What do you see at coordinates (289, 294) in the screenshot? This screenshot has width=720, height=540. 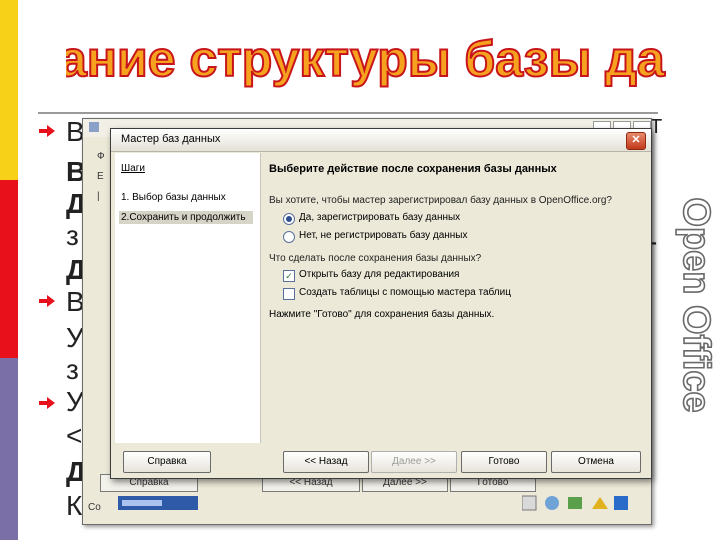 I see `checkbox-create-tables` at bounding box center [289, 294].